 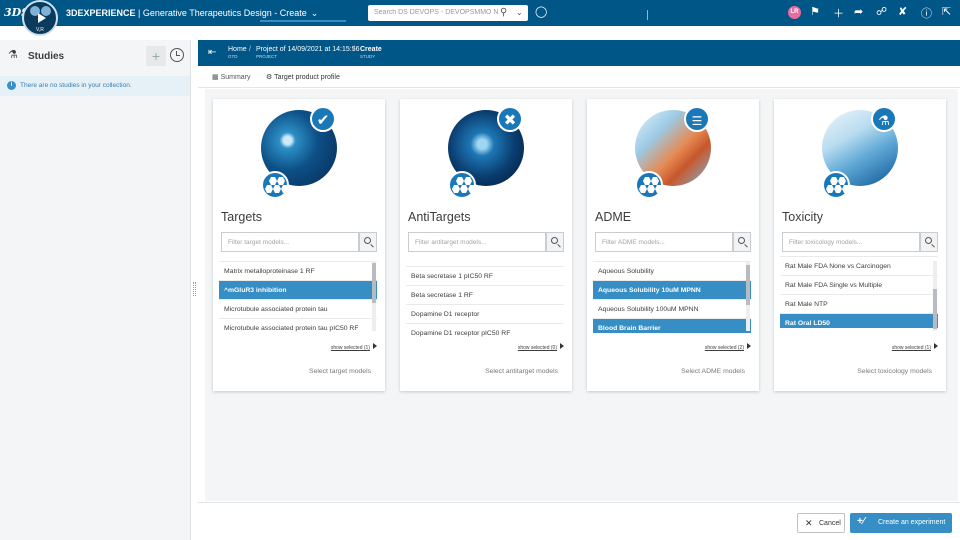 I want to click on search-icon: ⚲, so click(x=503, y=12).